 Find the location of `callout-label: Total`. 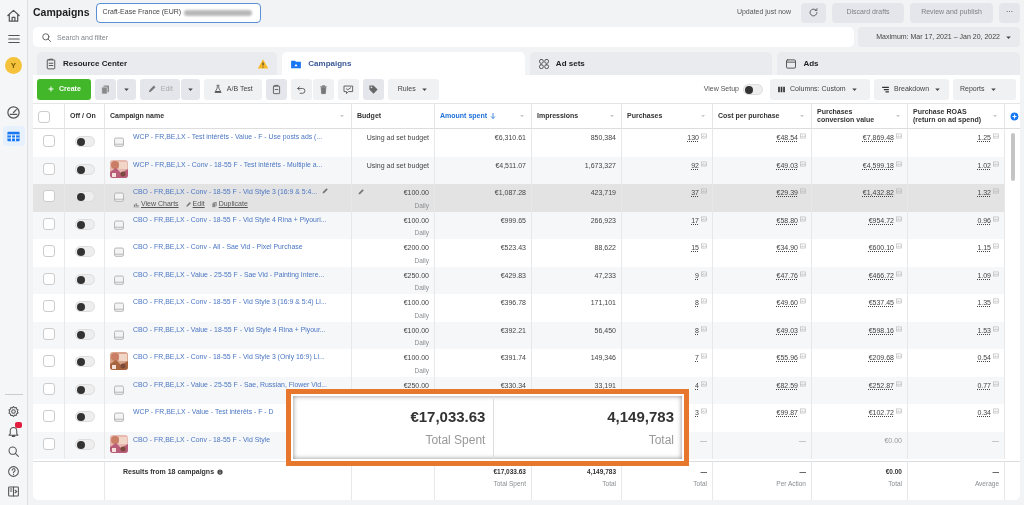

callout-label: Total is located at coordinates (661, 441).